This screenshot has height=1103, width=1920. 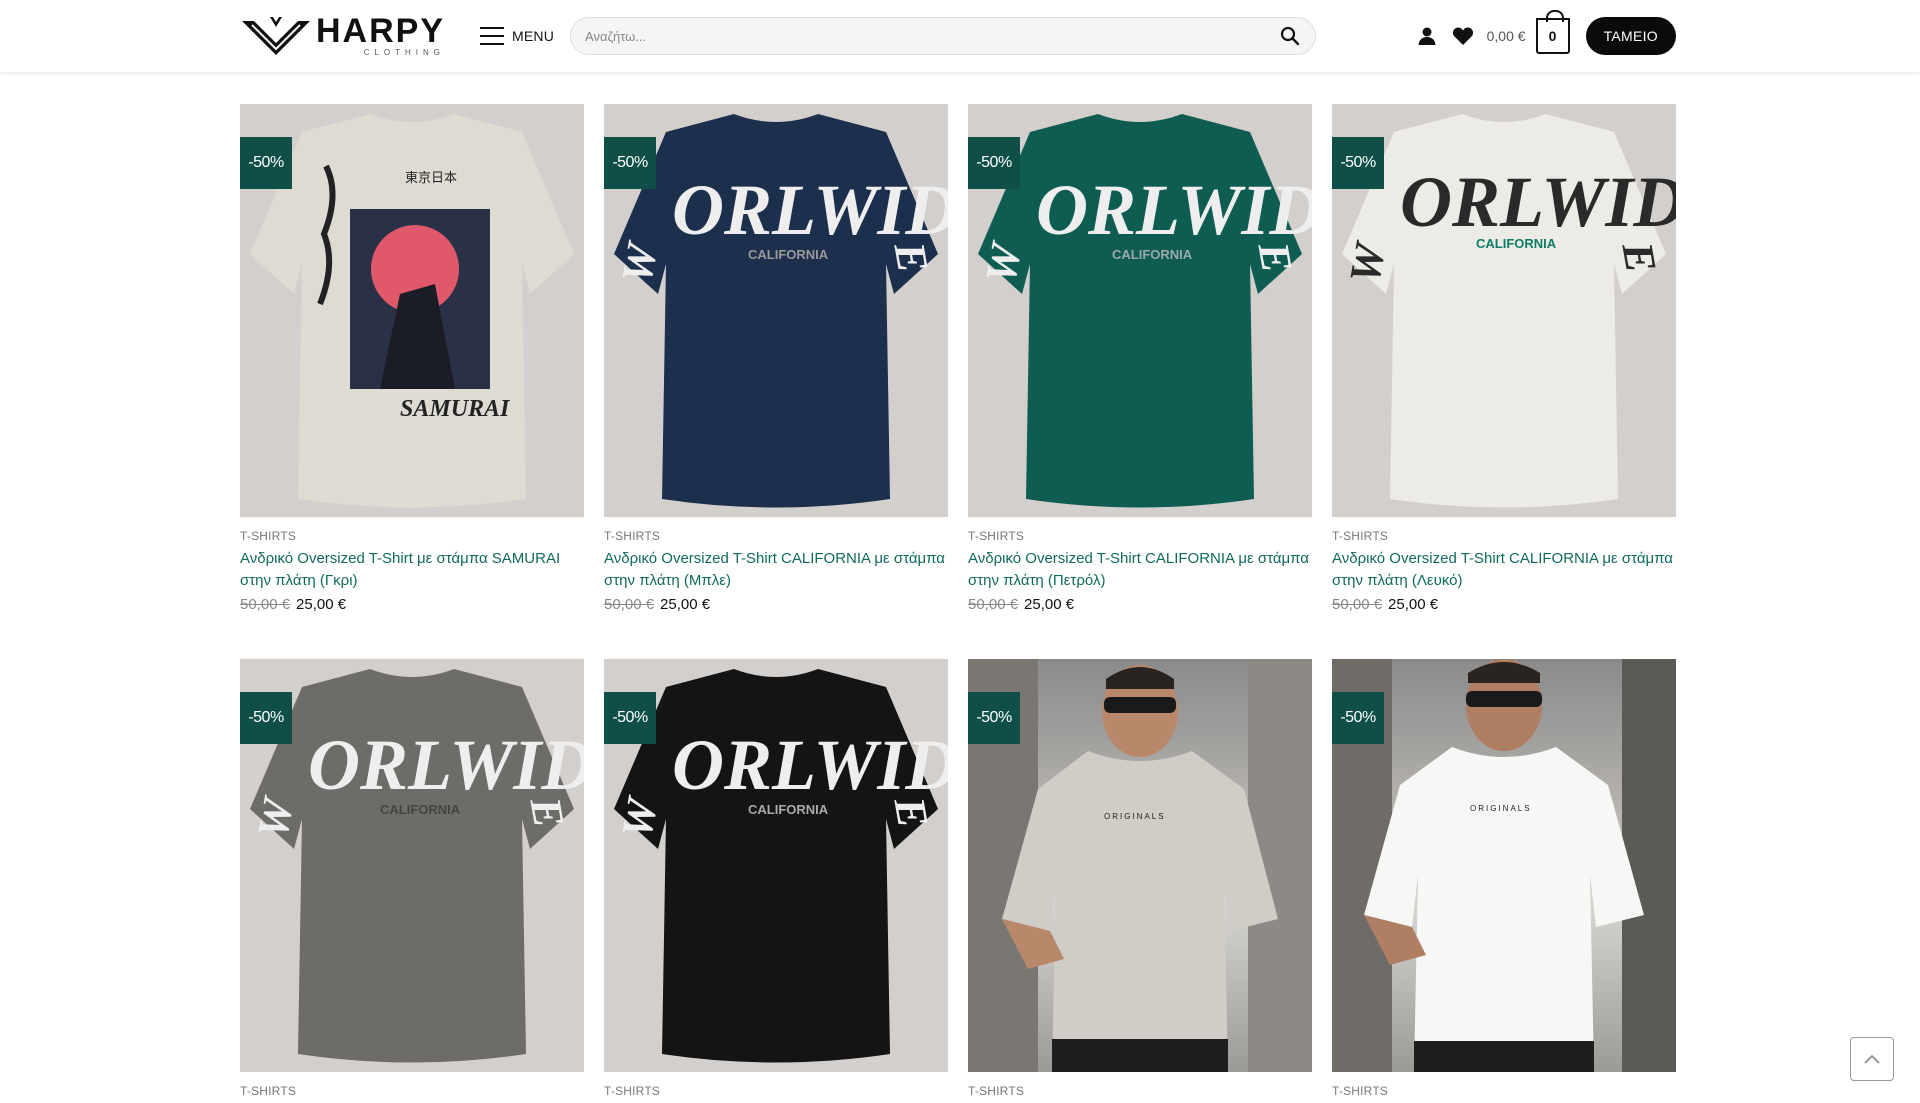 What do you see at coordinates (1290, 36) in the screenshot?
I see `search-icon` at bounding box center [1290, 36].